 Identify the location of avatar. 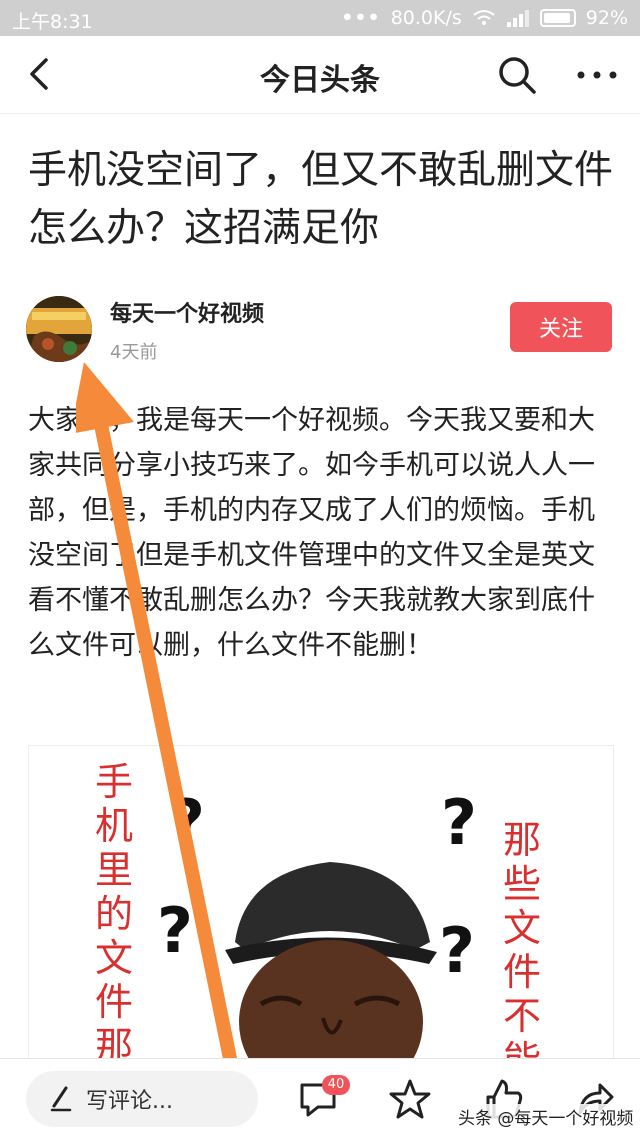
(59, 329).